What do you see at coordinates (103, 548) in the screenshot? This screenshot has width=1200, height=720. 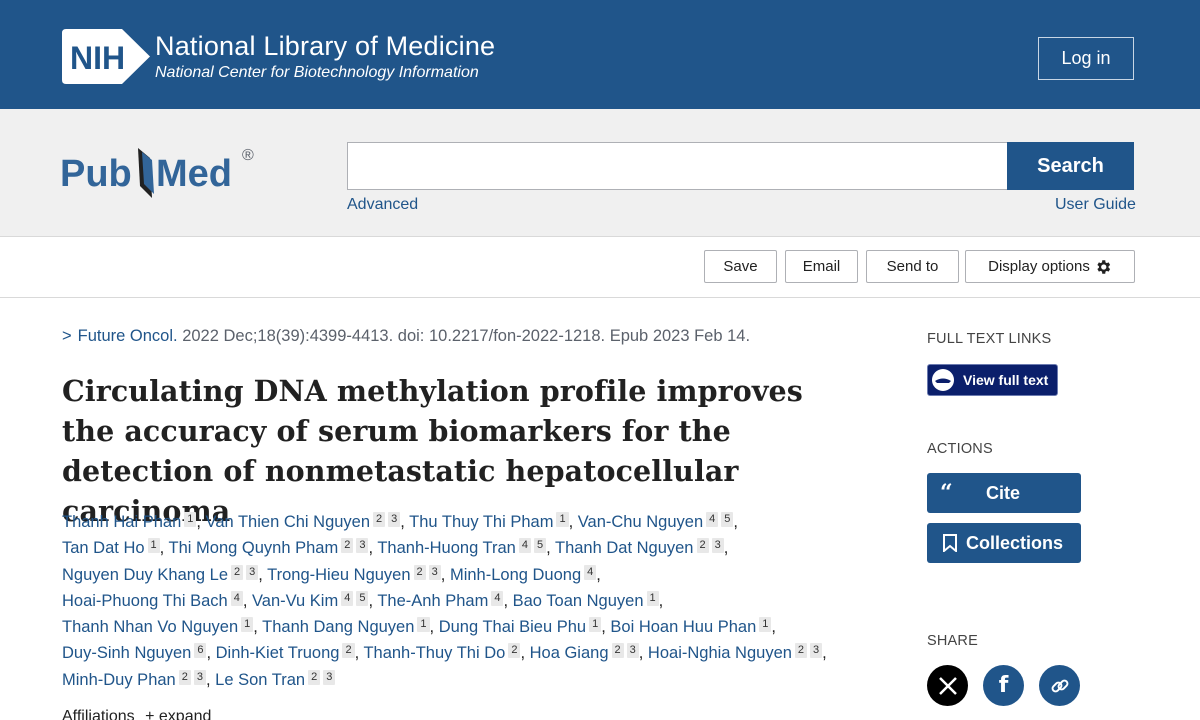 I see `author-link: Tan Dat Ho` at bounding box center [103, 548].